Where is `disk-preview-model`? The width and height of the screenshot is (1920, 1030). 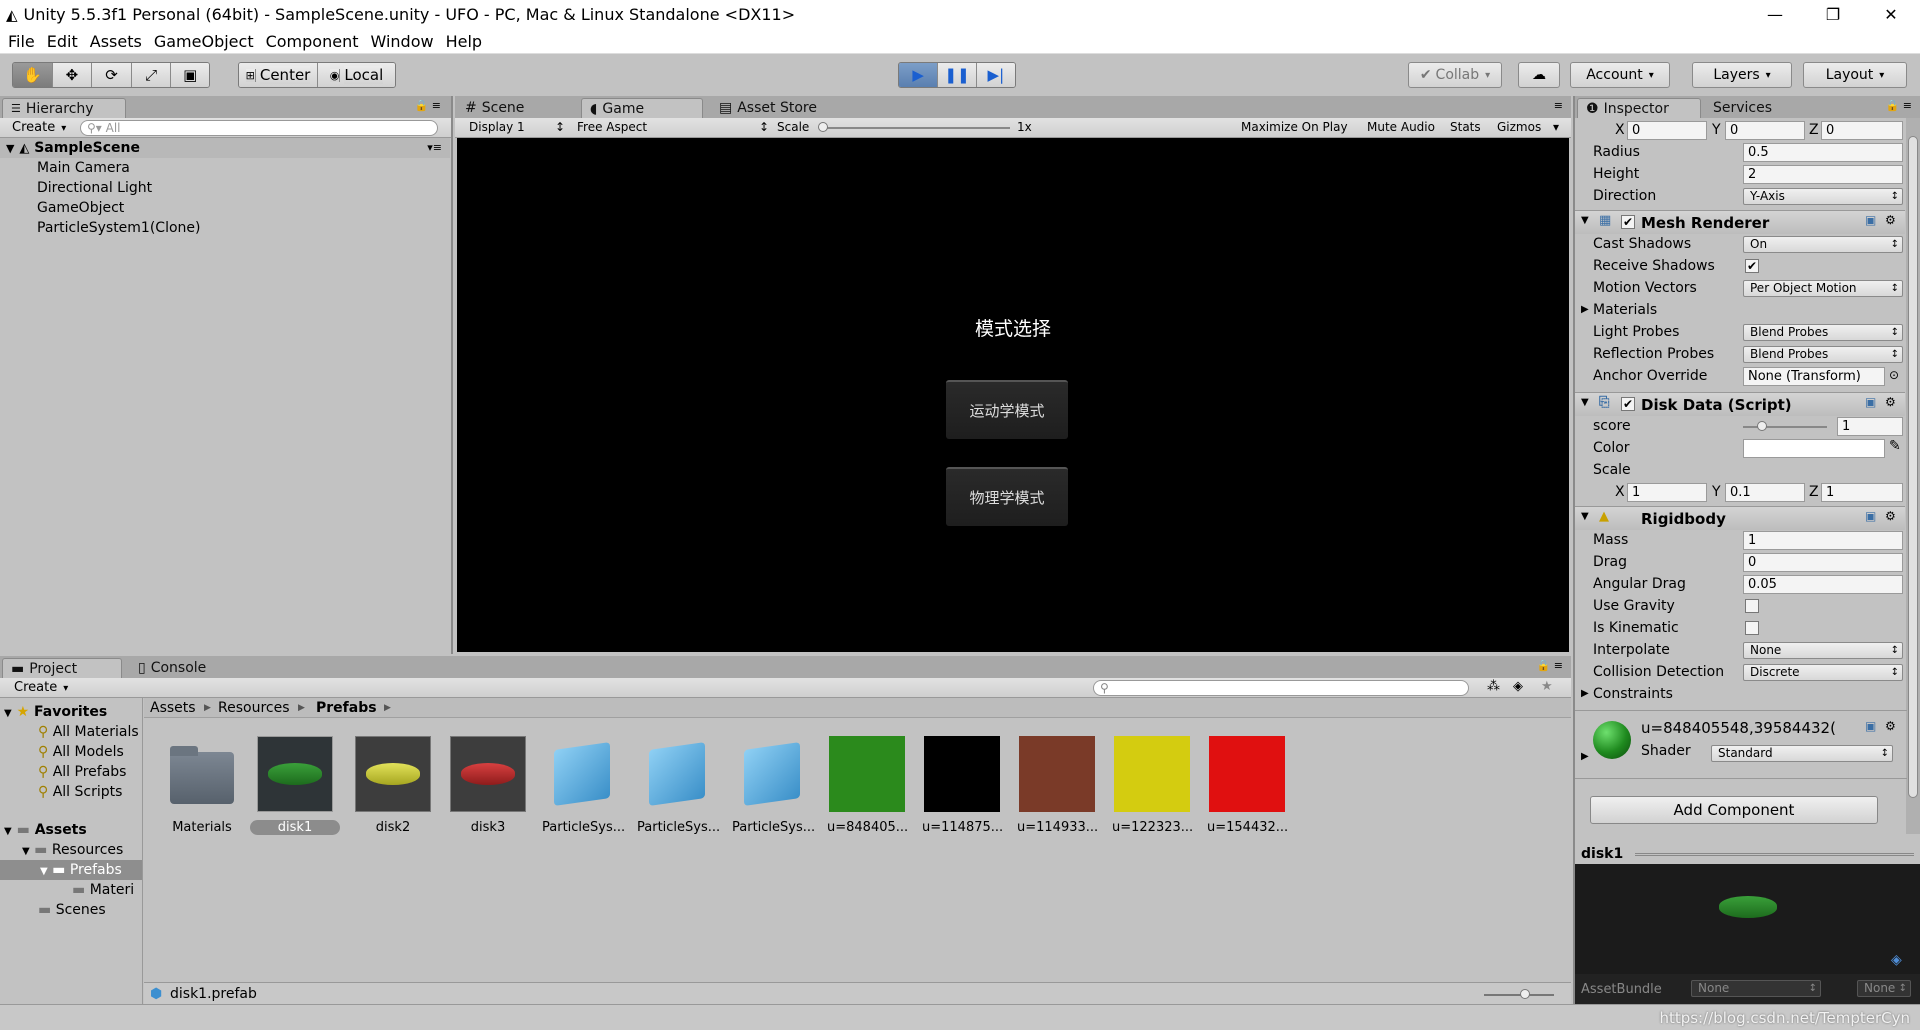 disk-preview-model is located at coordinates (1748, 907).